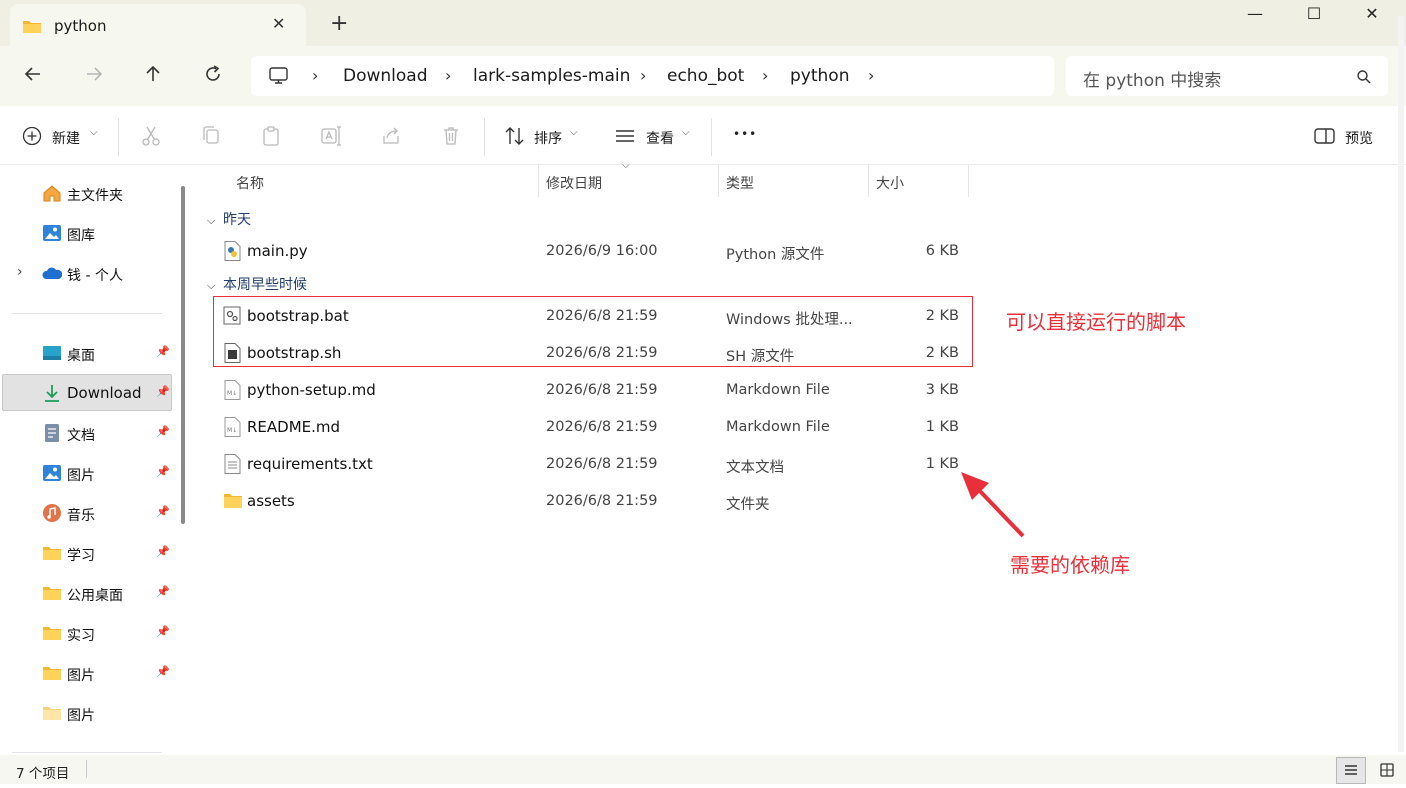 This screenshot has width=1406, height=788. Describe the element at coordinates (52, 233) in the screenshot. I see `gallery-icon` at that location.